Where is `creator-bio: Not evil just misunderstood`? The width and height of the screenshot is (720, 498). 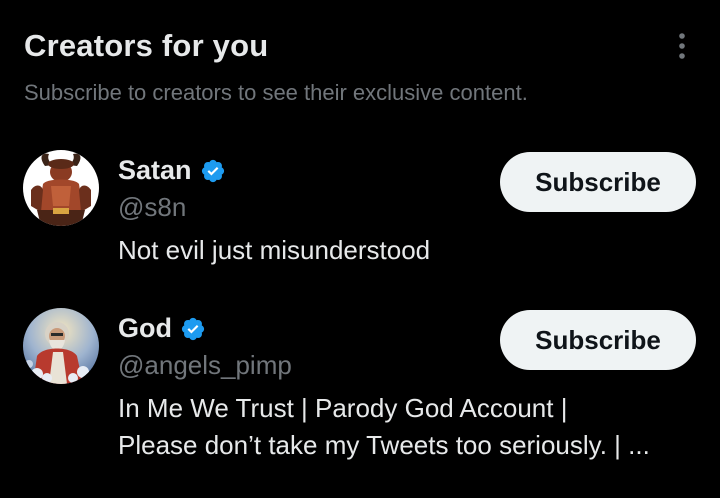 creator-bio: Not evil just misunderstood is located at coordinates (408, 250).